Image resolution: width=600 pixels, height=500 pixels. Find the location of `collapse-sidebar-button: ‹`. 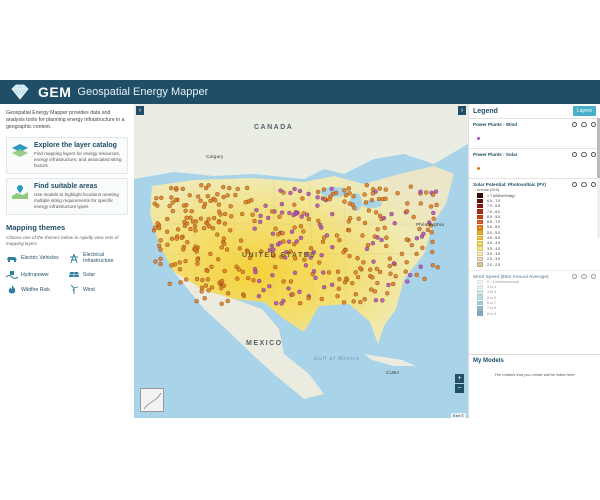

collapse-sidebar-button: ‹ is located at coordinates (140, 110).